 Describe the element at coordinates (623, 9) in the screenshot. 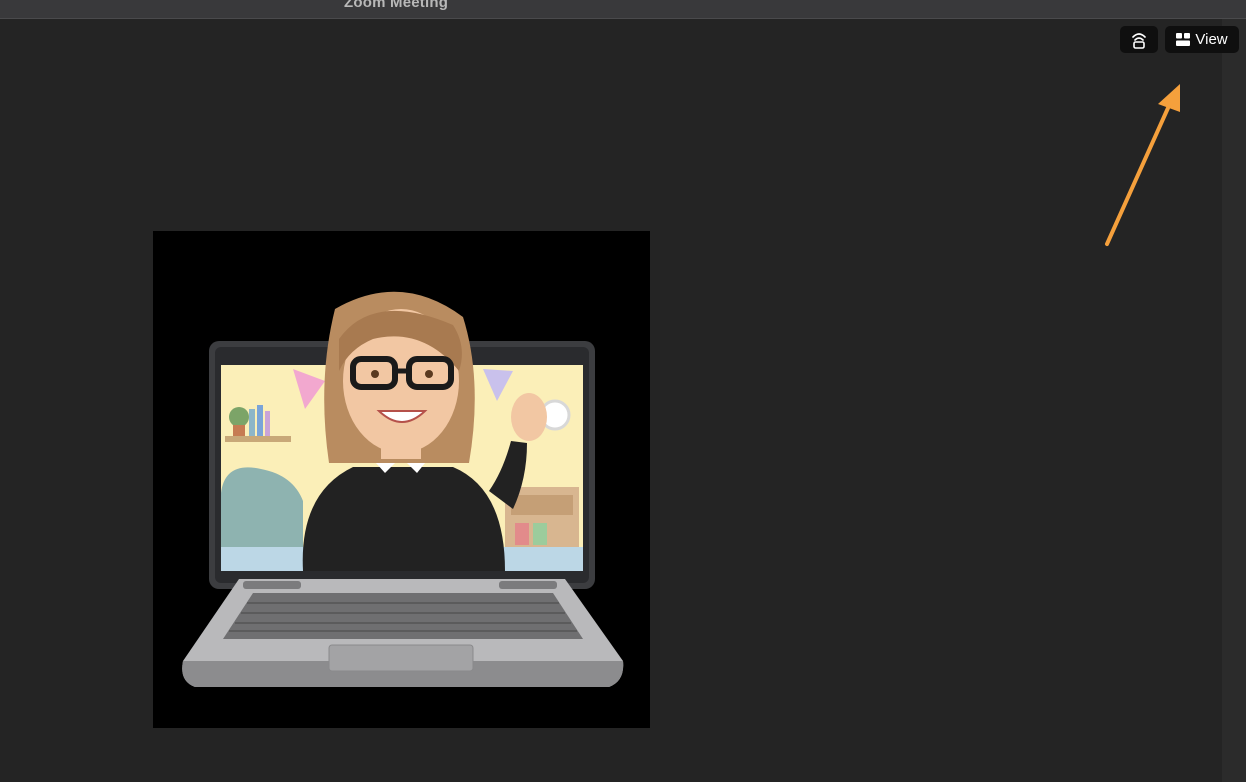

I see `title-bar: Zoom Meeting` at that location.